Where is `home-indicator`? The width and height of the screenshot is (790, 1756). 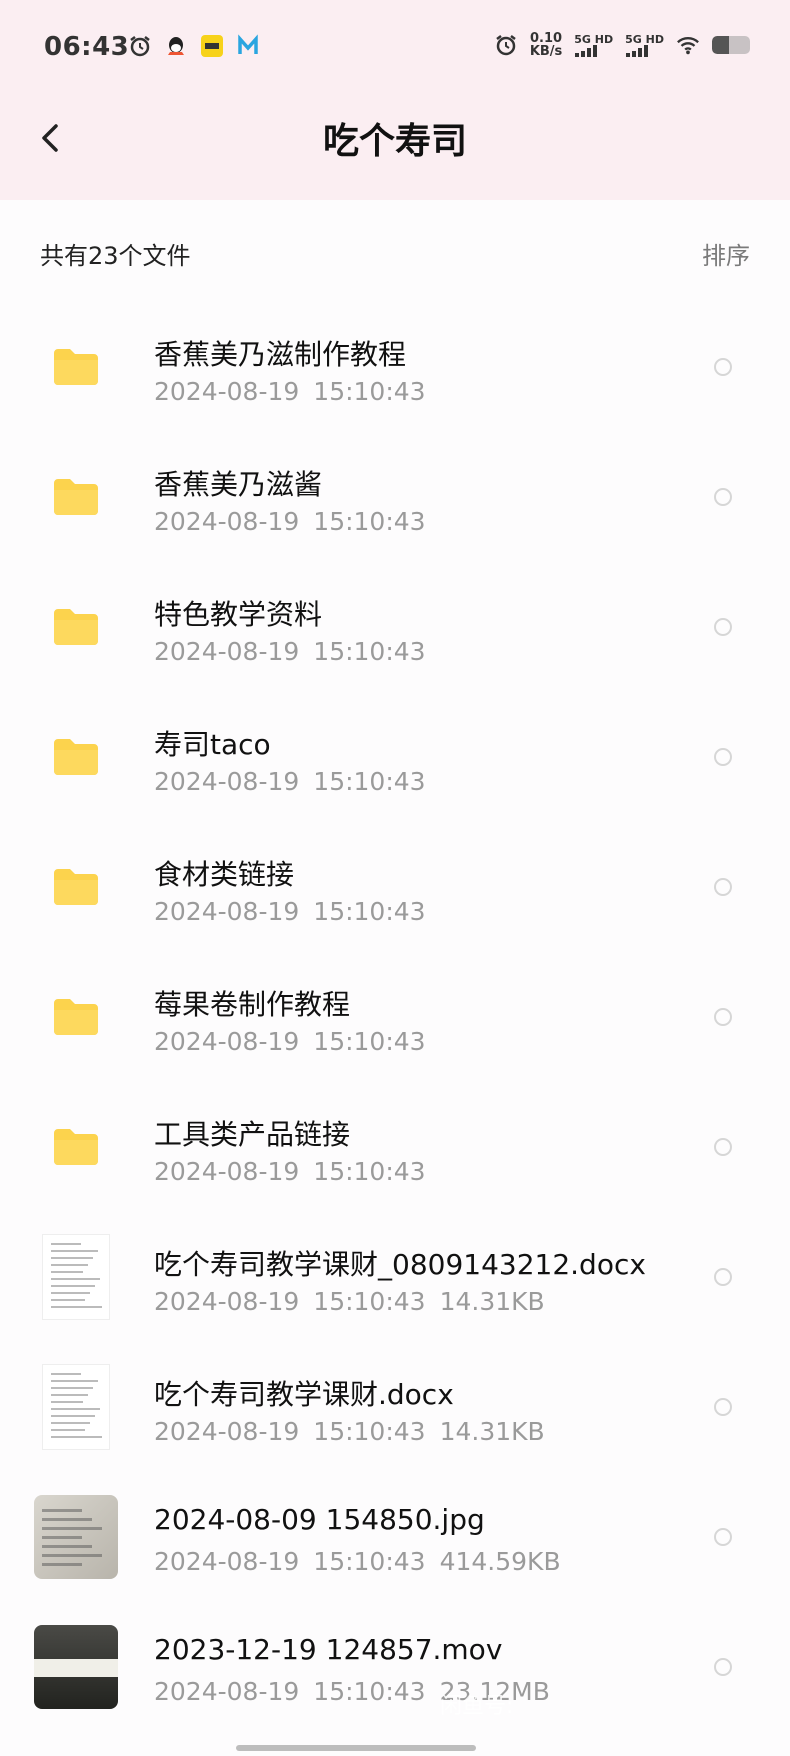 home-indicator is located at coordinates (356, 1748).